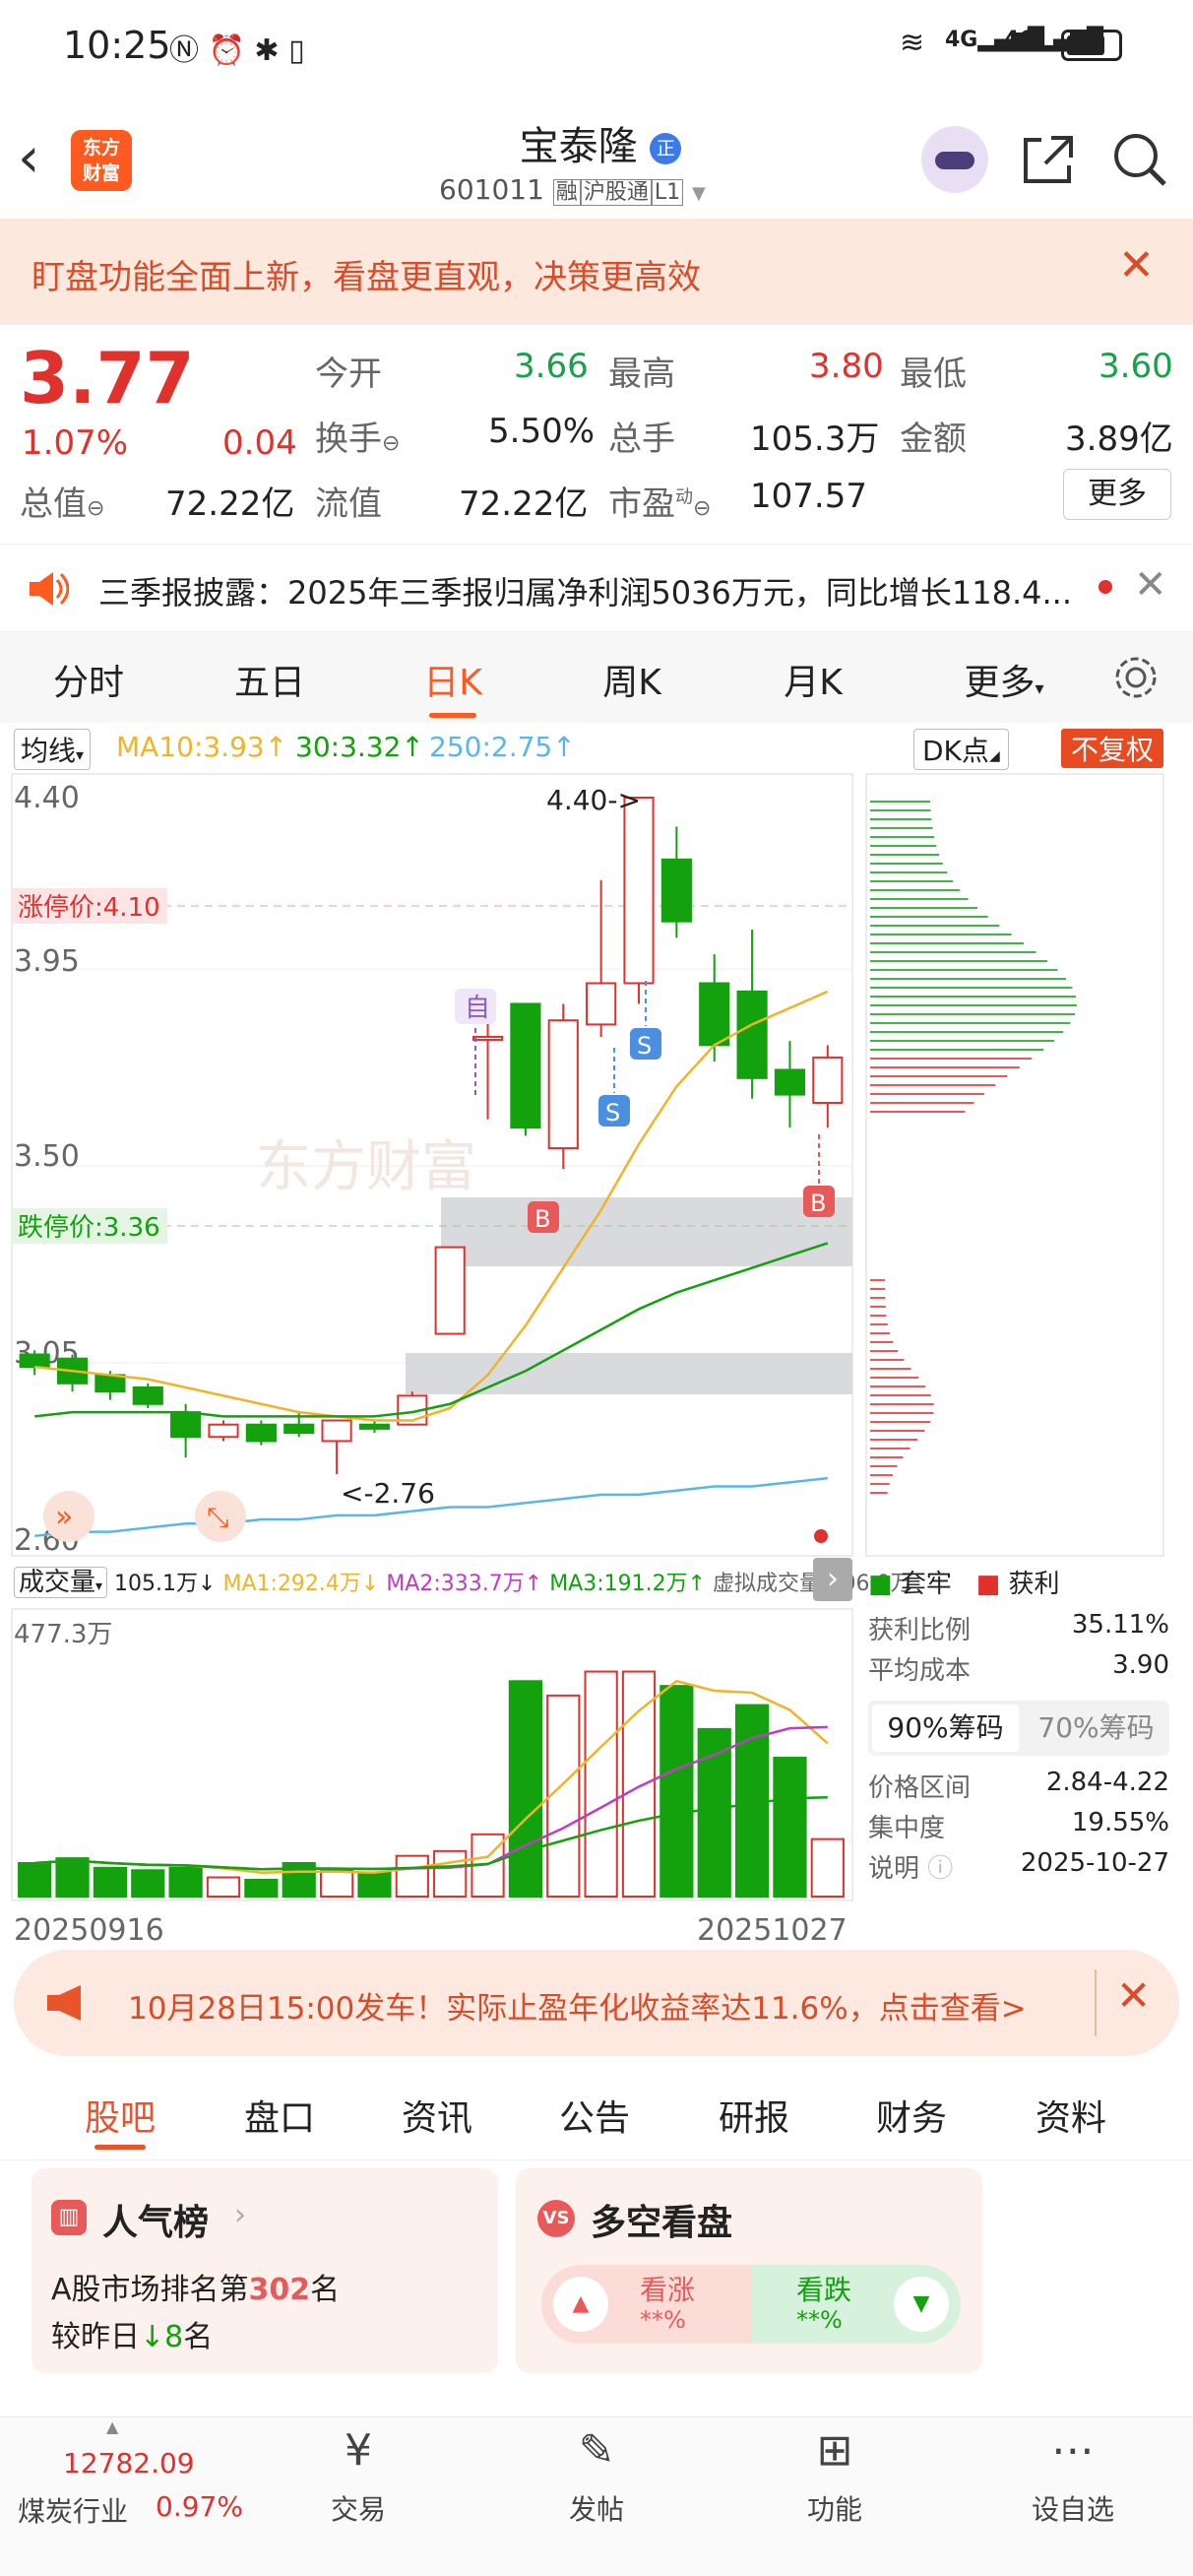  What do you see at coordinates (813, 679) in the screenshot?
I see `tab-monthly-k: 月K` at bounding box center [813, 679].